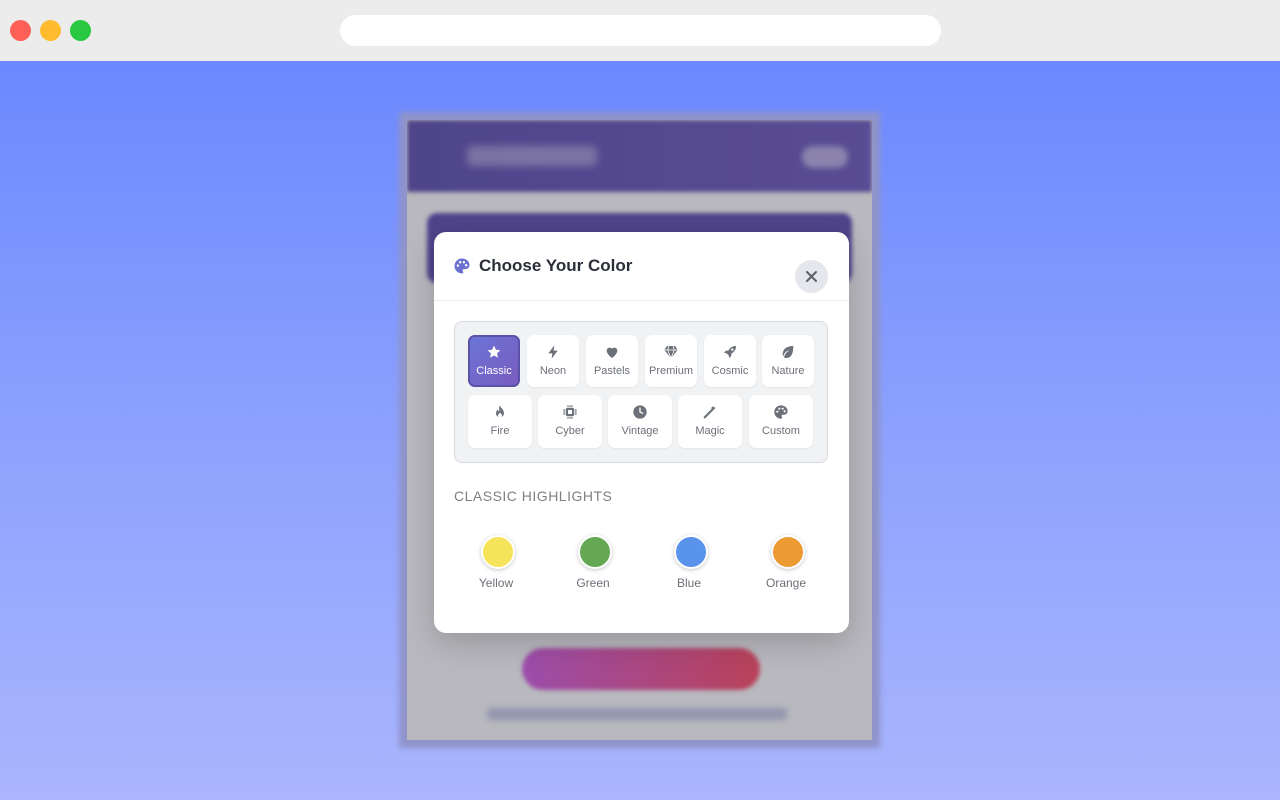 This screenshot has width=1280, height=800. I want to click on window-maximize-dot, so click(80, 30).